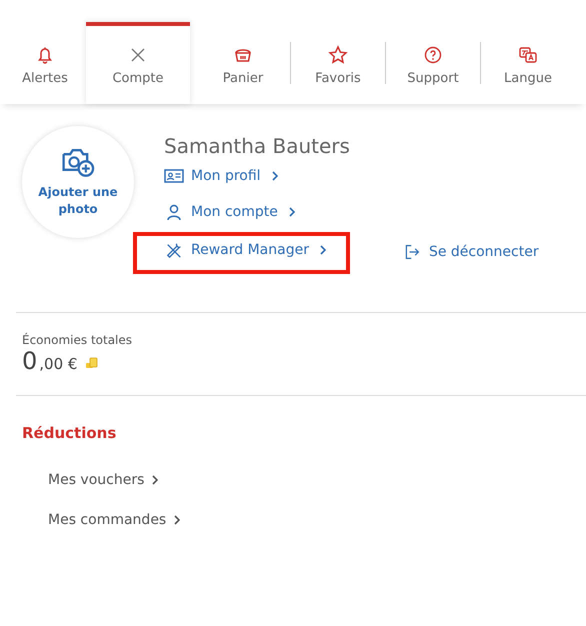  Describe the element at coordinates (58, 364) in the screenshot. I see `amount-decimals: ,00 €` at that location.